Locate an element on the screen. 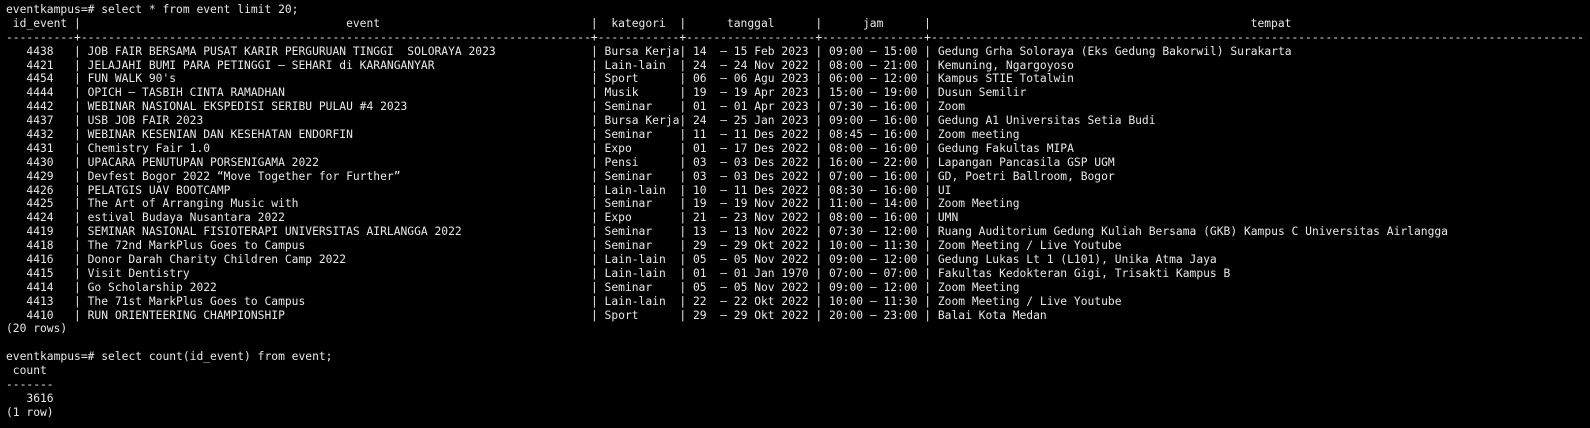 The width and height of the screenshot is (1590, 428). cell-event: USB JOB FAIR 2023 is located at coordinates (335, 121).